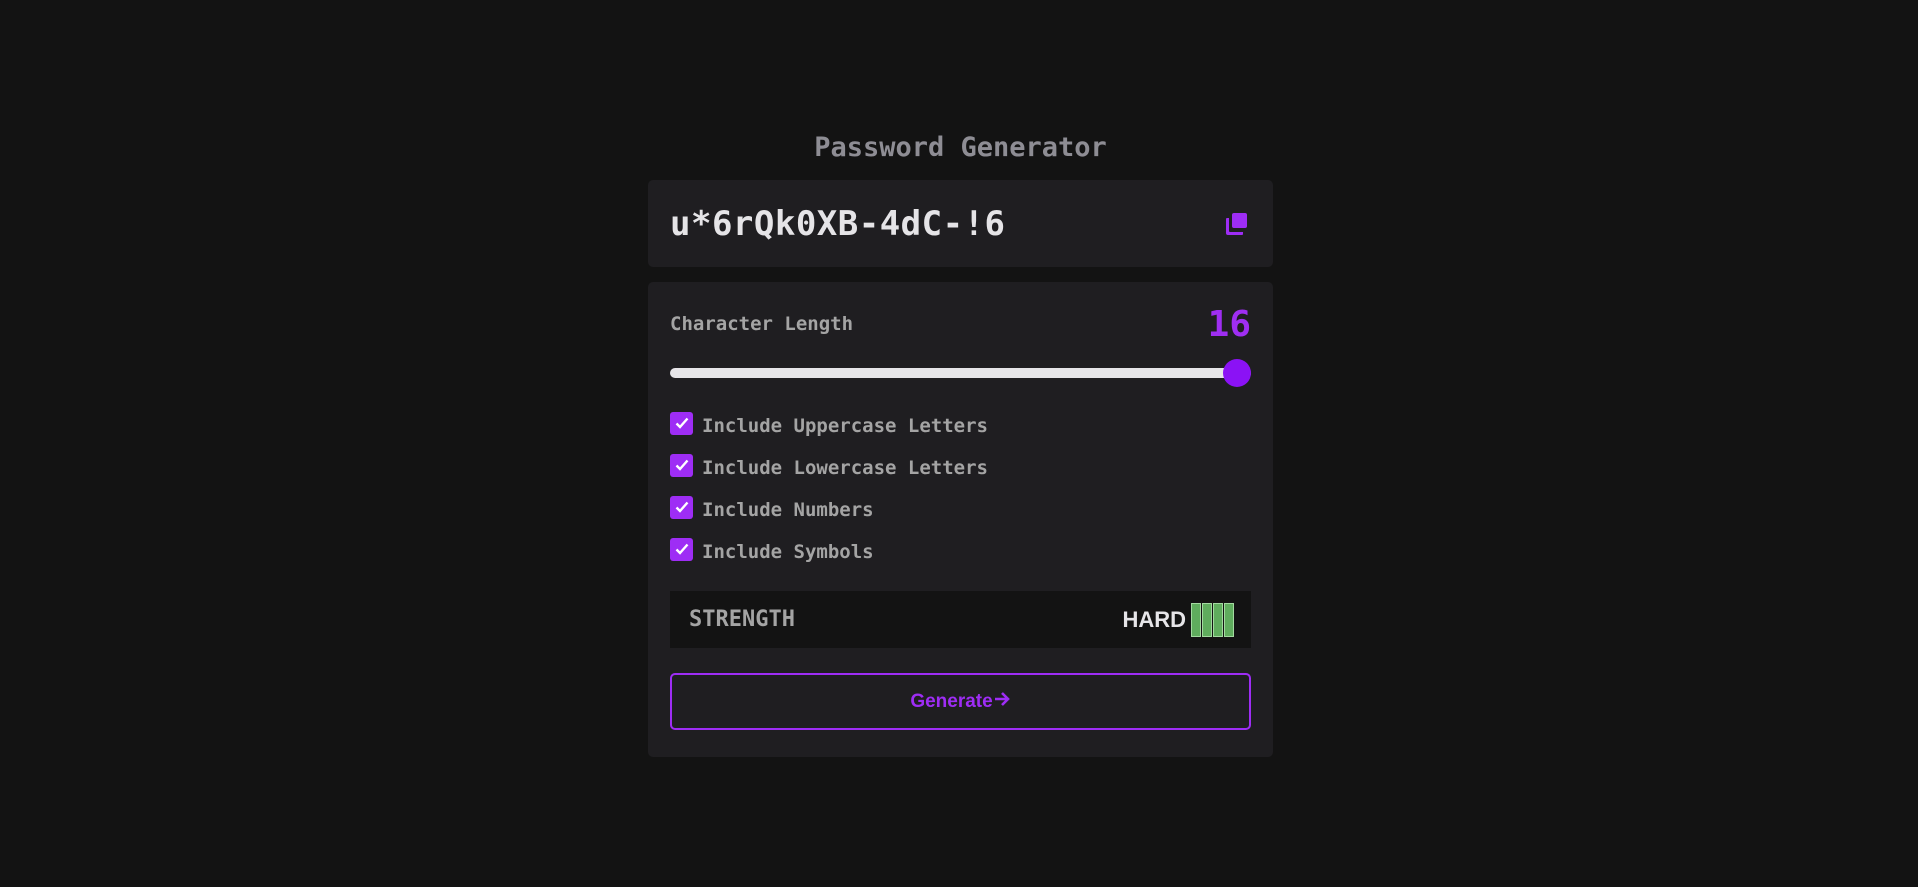 This screenshot has width=1918, height=887. I want to click on option-label: Include Lowercase Letters, so click(845, 468).